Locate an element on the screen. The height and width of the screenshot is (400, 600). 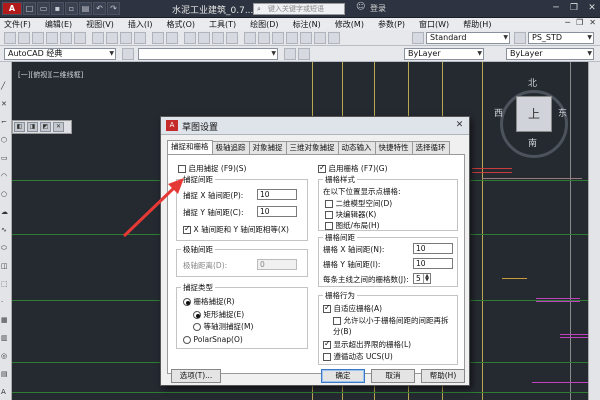
equal-spacing-row: X 轴间距和 Y 轴间距相等(X) is located at coordinates (236, 229).